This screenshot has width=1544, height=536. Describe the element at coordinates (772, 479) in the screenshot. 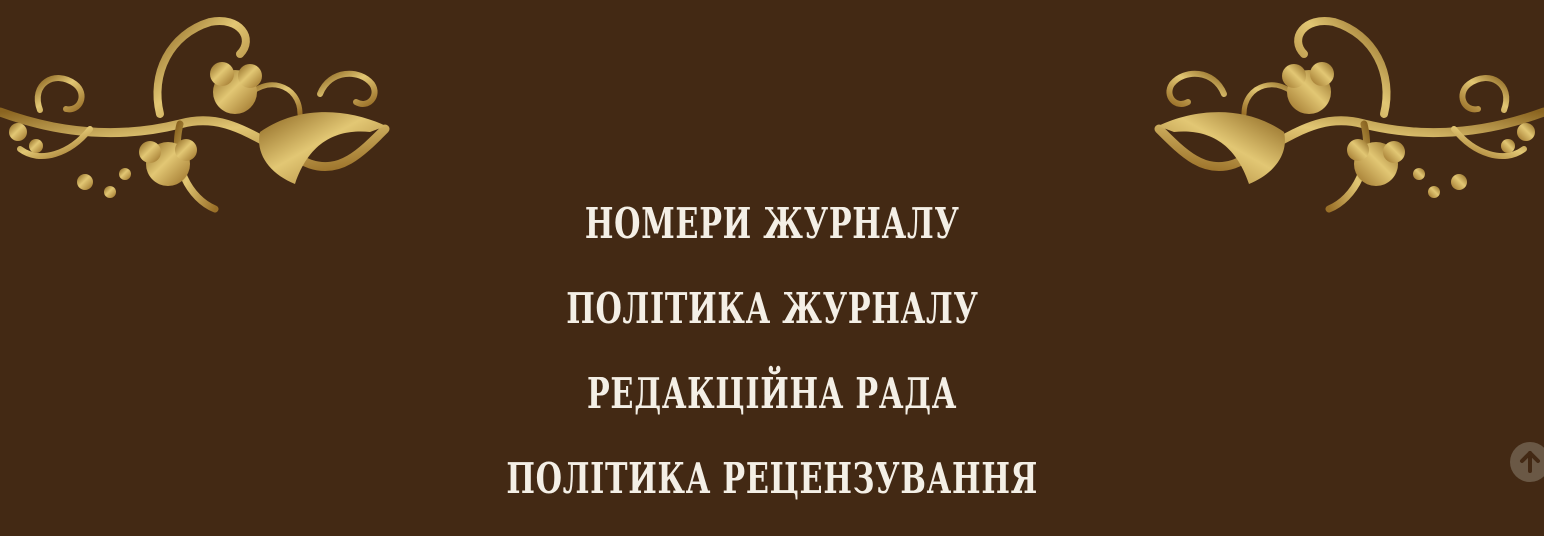

I see `menu-link-review-policy: ПОЛІТИКА РЕЦЕНЗУВАННЯ` at that location.